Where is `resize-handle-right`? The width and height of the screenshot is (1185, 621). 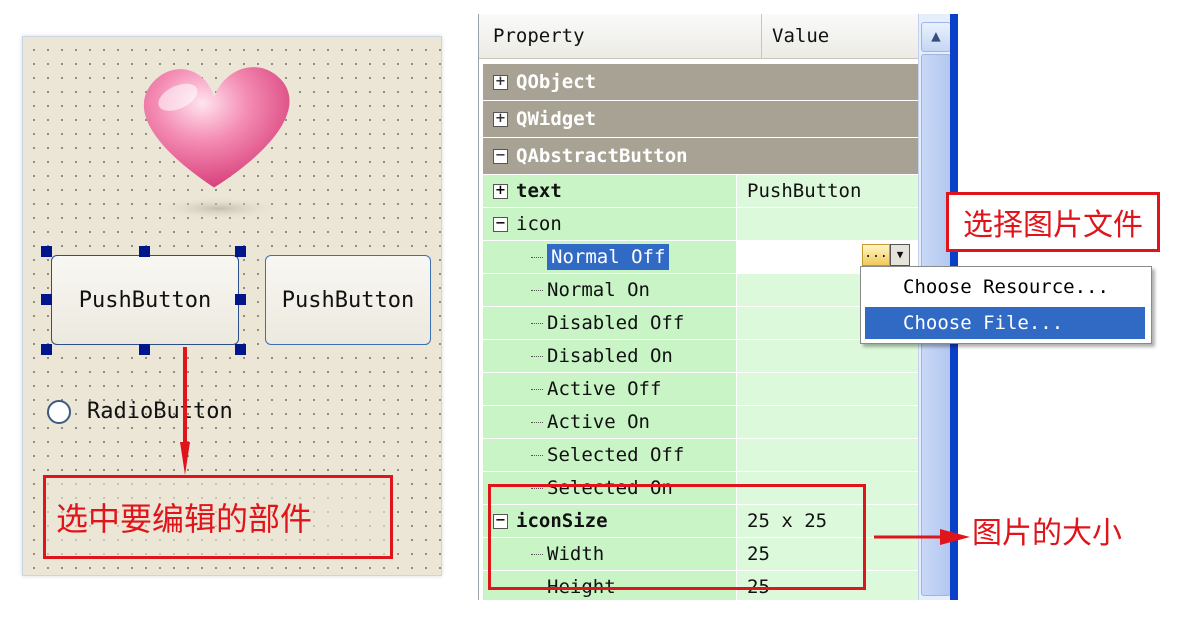 resize-handle-right is located at coordinates (240, 299).